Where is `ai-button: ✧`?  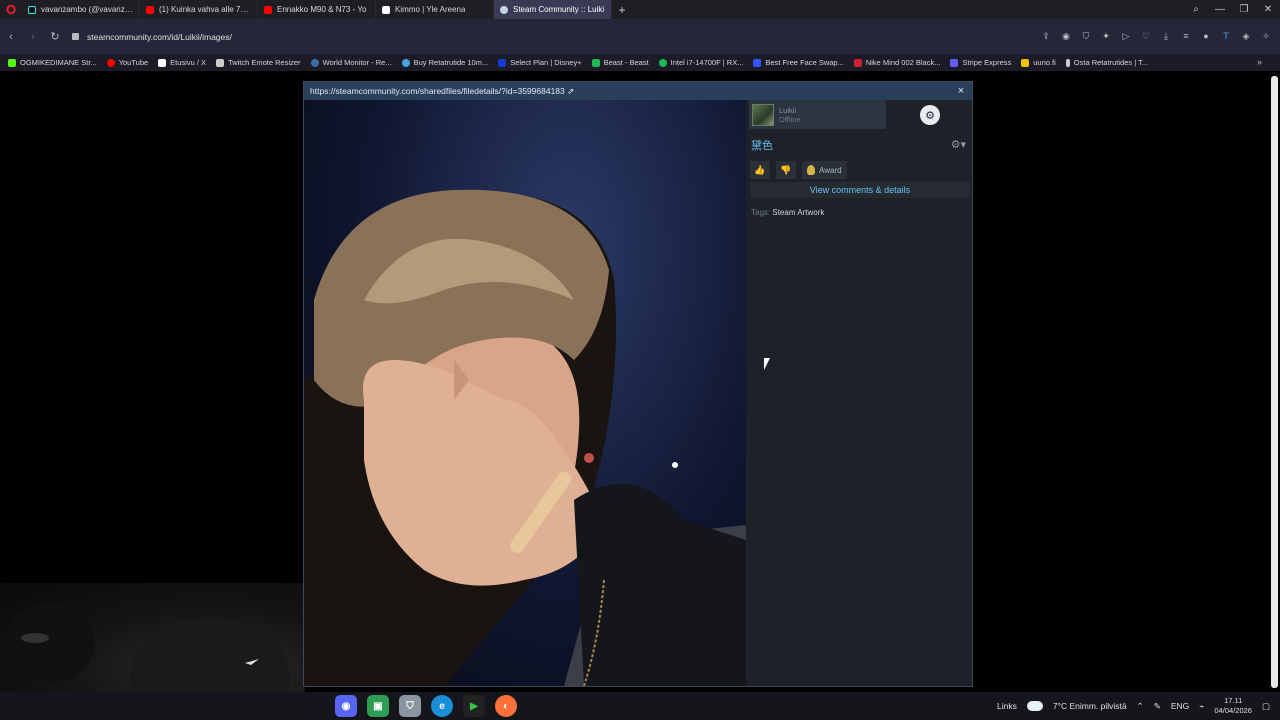
ai-button: ✧ is located at coordinates (1266, 36).